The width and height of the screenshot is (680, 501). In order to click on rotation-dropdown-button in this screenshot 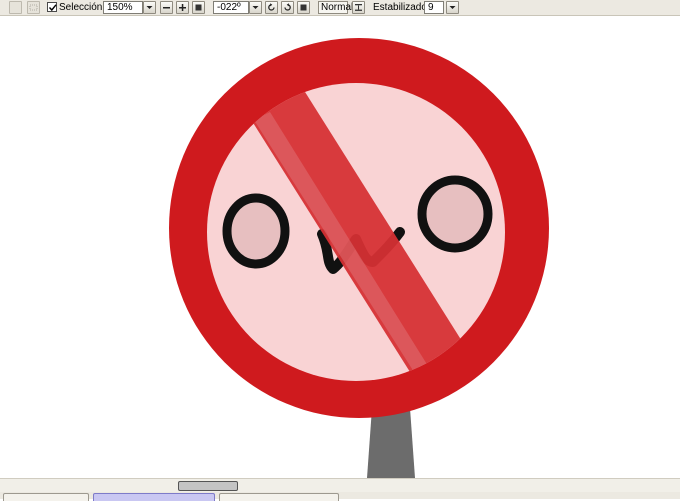, I will do `click(255, 7)`.